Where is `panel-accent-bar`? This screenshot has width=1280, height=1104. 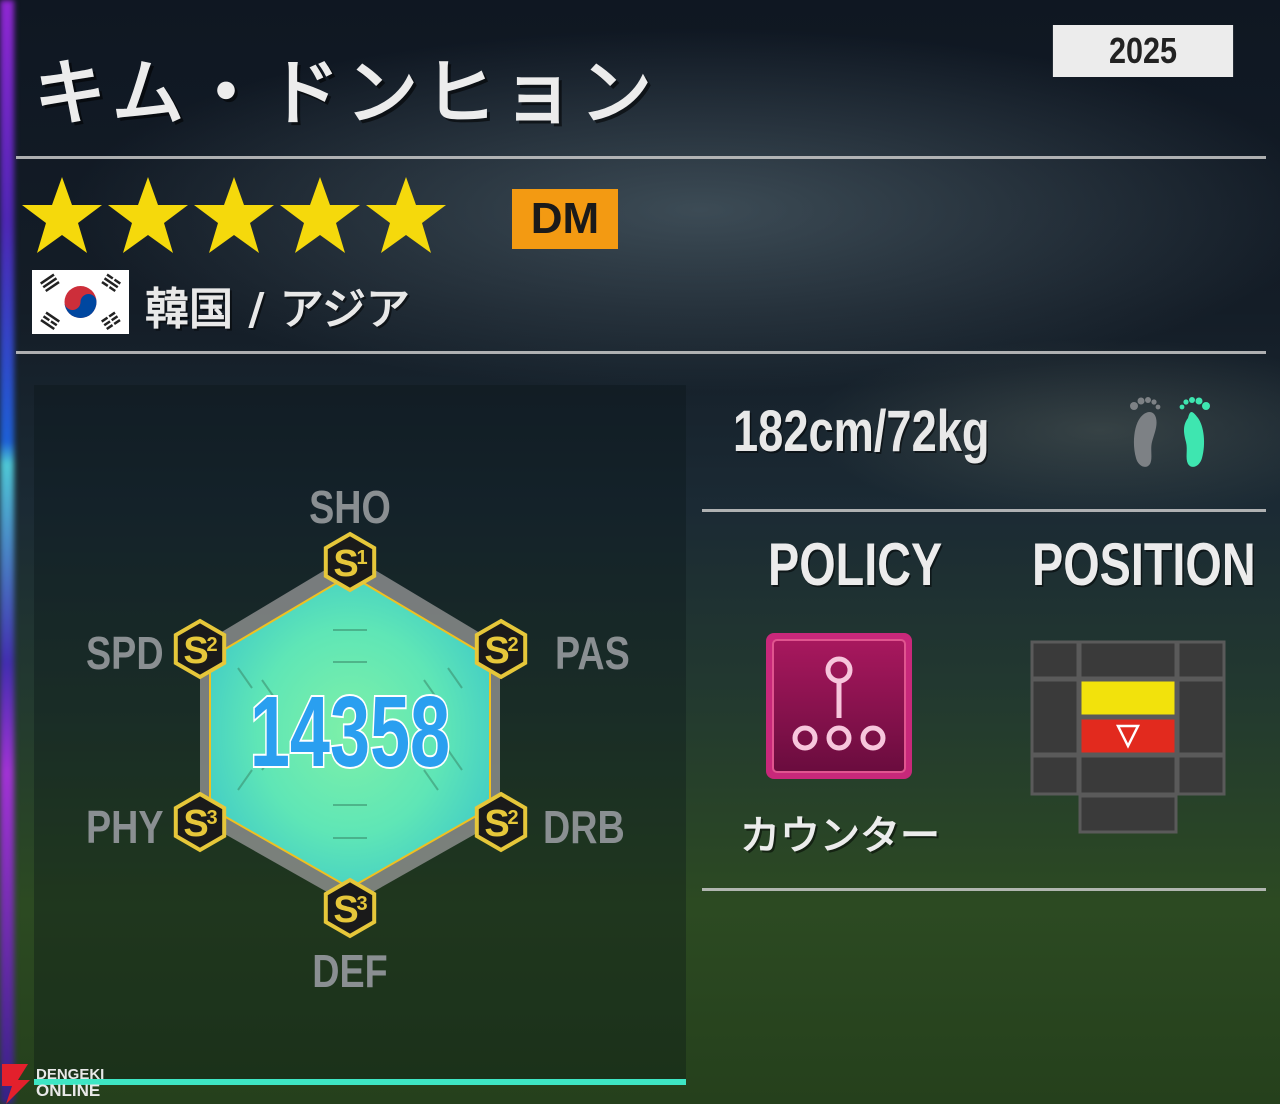
panel-accent-bar is located at coordinates (360, 1082).